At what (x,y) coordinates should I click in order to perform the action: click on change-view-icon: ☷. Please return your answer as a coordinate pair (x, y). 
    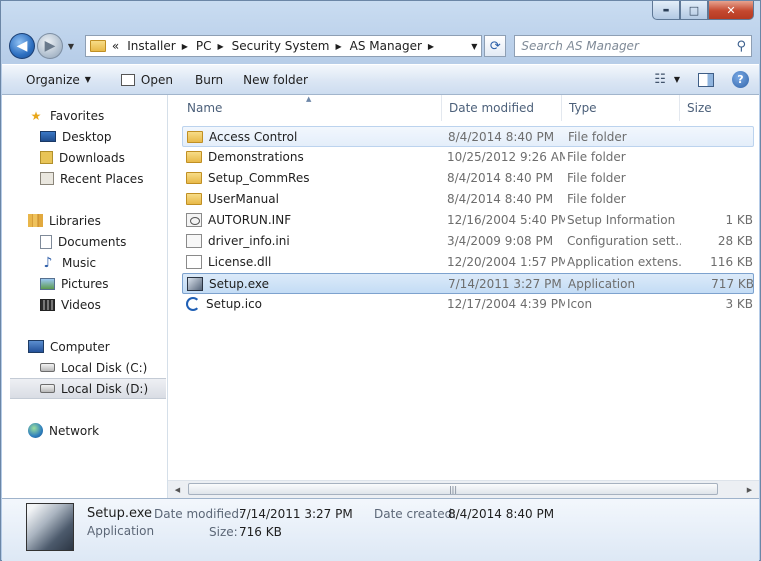
    Looking at the image, I should click on (660, 79).